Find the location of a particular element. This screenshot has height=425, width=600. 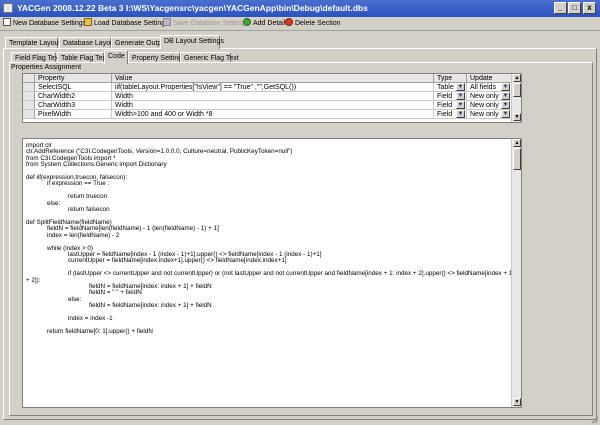

property-cell: CharWidth3 is located at coordinates (73, 105).